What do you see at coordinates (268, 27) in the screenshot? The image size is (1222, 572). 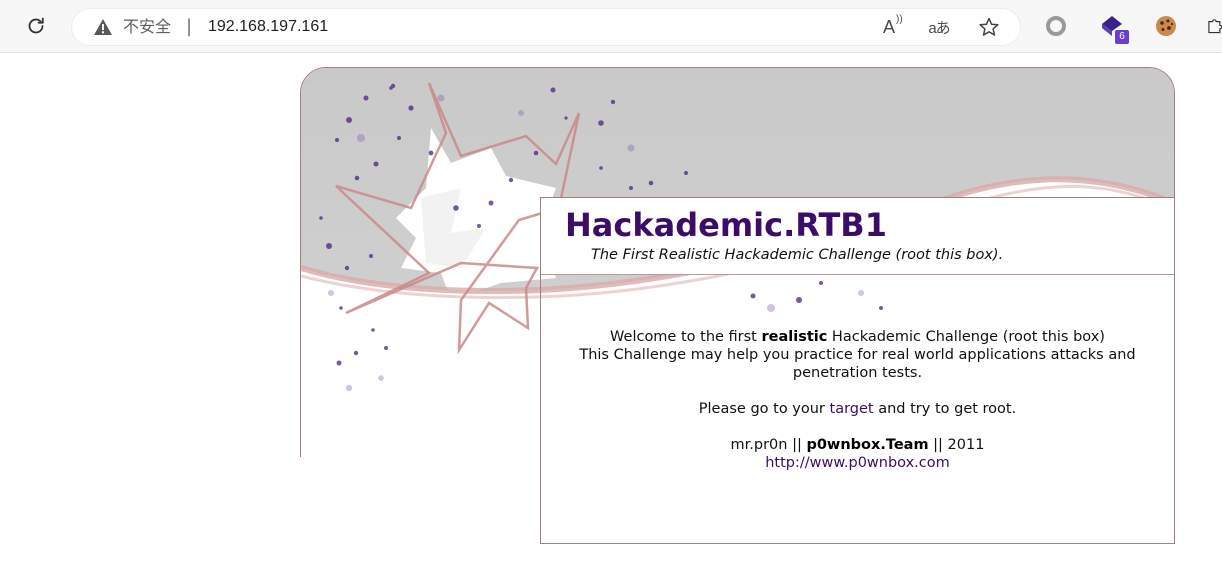 I see `url-text: 192.168.197.161` at bounding box center [268, 27].